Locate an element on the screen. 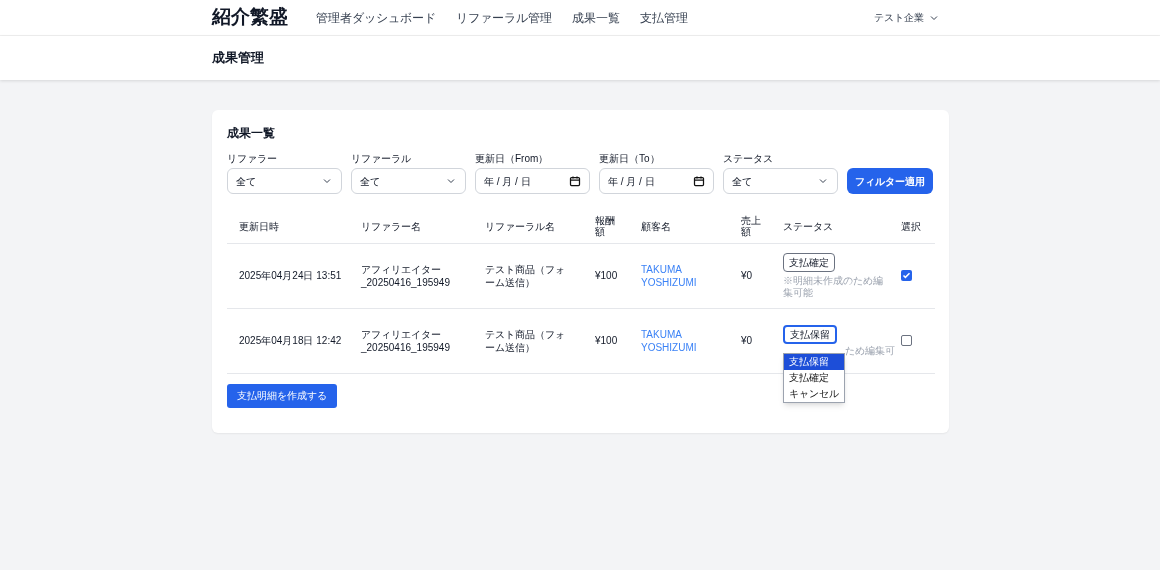  table-cell: 2025年04月18日 12:42 is located at coordinates (290, 340).